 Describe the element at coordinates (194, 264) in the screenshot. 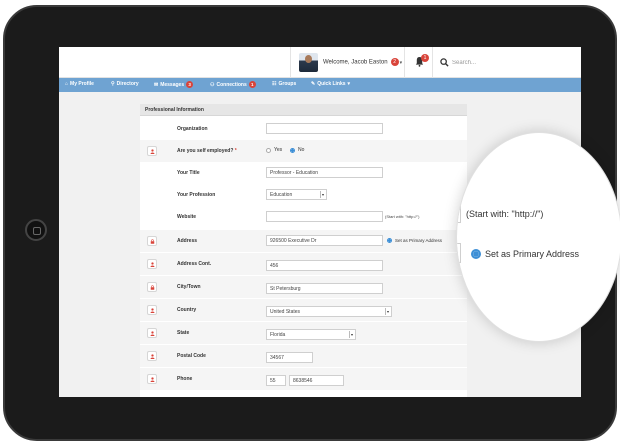

I see `field-label: Address Cont.` at that location.